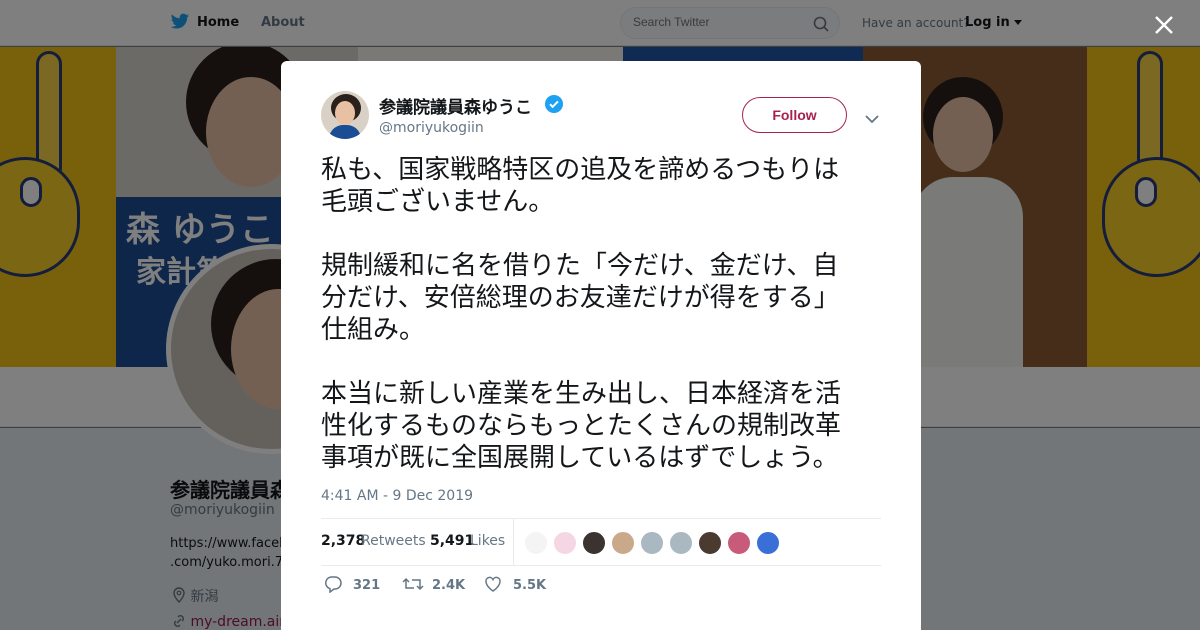 This screenshot has width=1200, height=630. I want to click on retweet-button: 2.4K, so click(442, 586).